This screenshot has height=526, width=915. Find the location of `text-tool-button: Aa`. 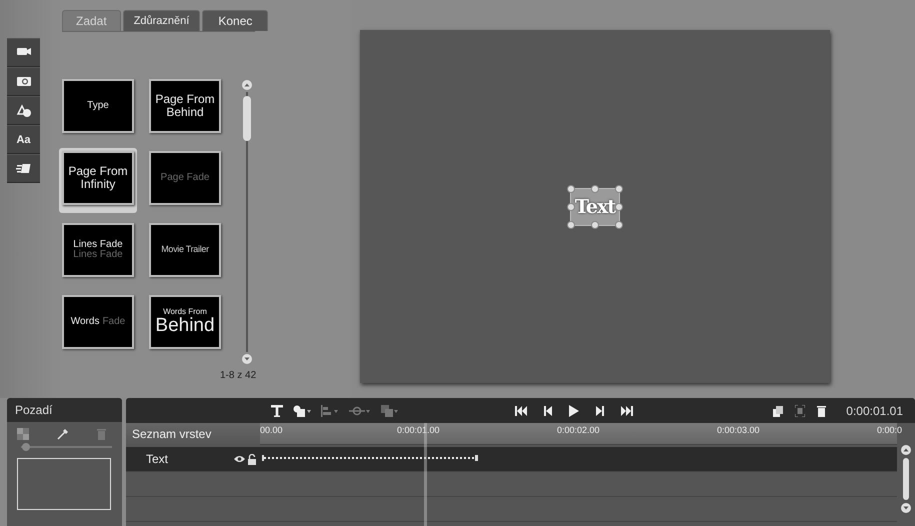

text-tool-button: Aa is located at coordinates (23, 139).